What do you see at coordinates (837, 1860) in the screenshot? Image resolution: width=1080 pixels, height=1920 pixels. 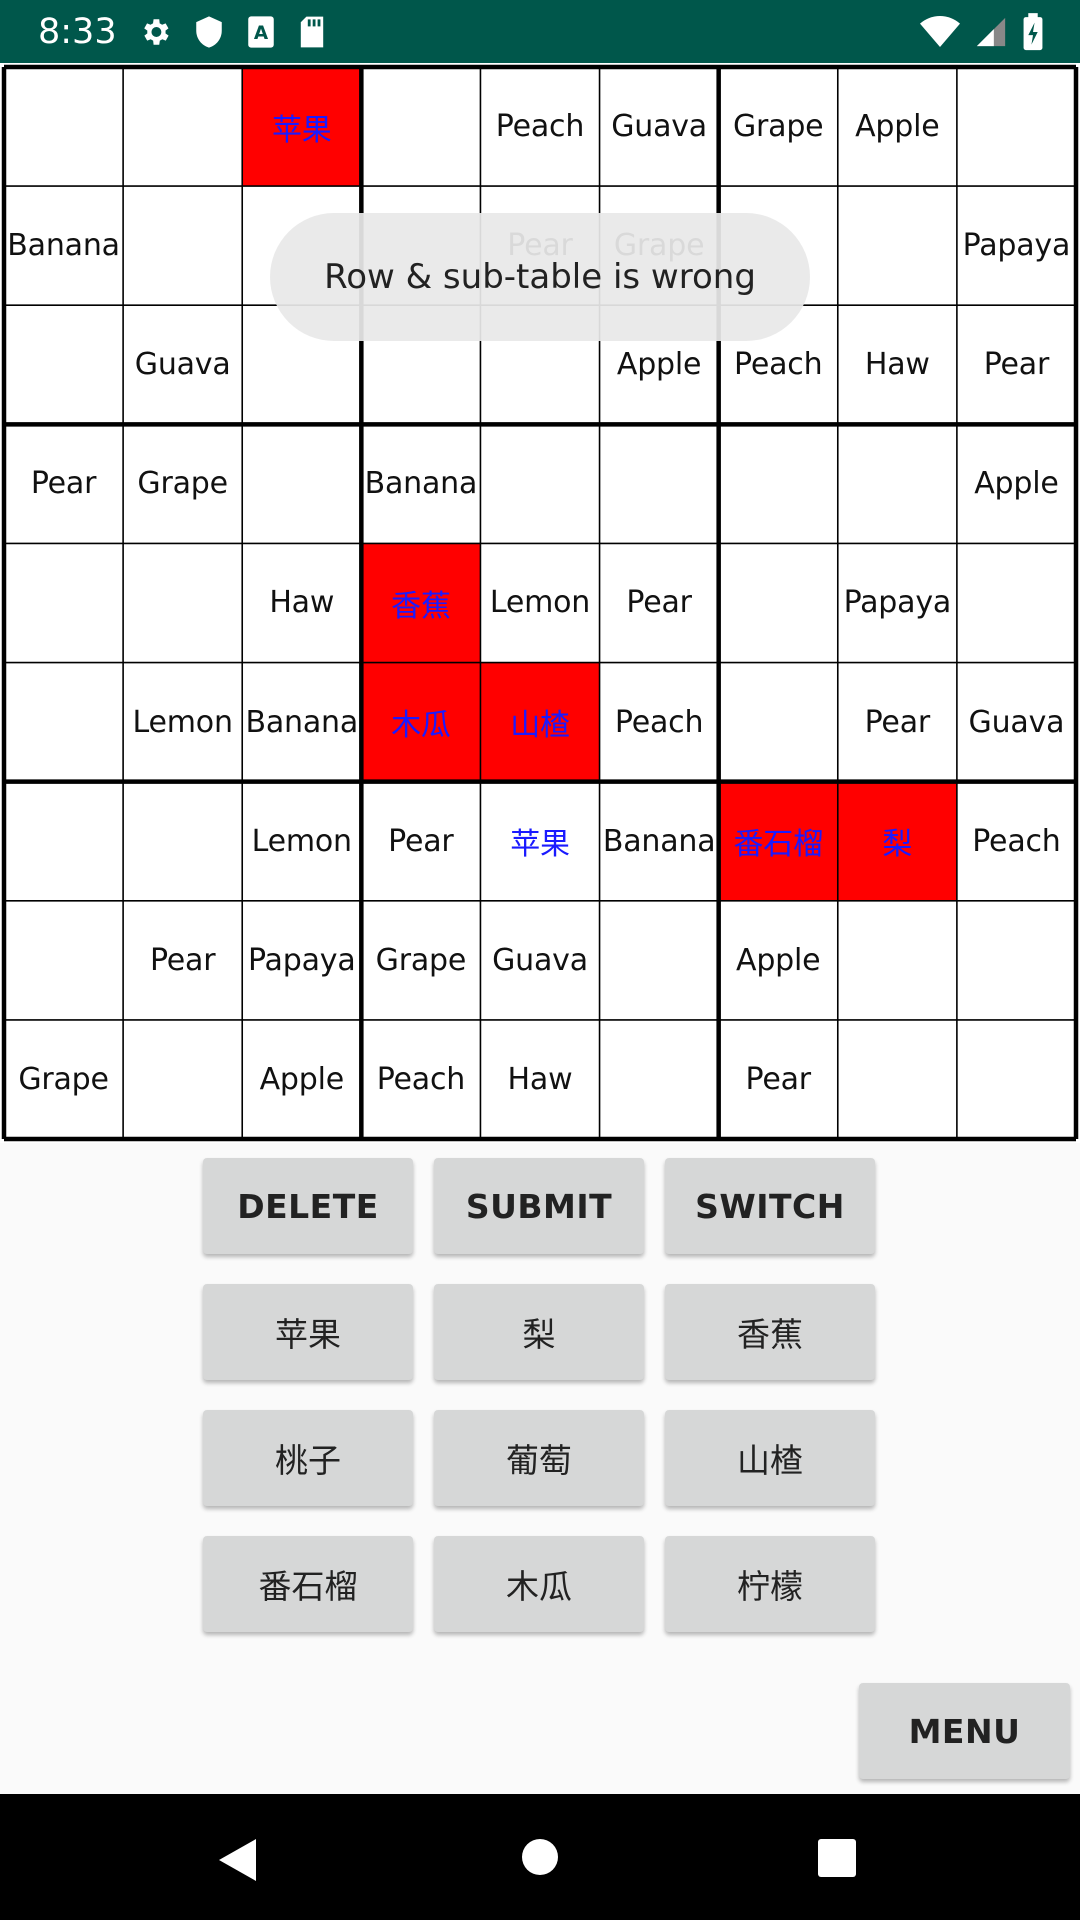 I see `recents-icon` at bounding box center [837, 1860].